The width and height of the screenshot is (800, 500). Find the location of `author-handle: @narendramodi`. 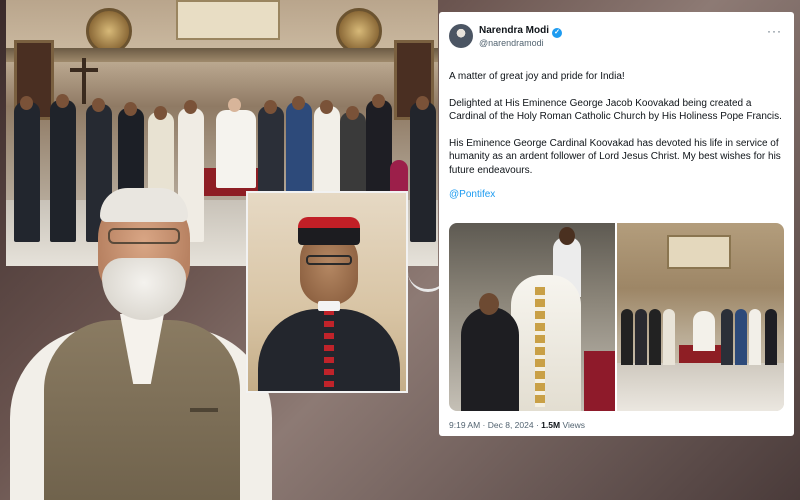

author-handle: @narendramodi is located at coordinates (511, 43).